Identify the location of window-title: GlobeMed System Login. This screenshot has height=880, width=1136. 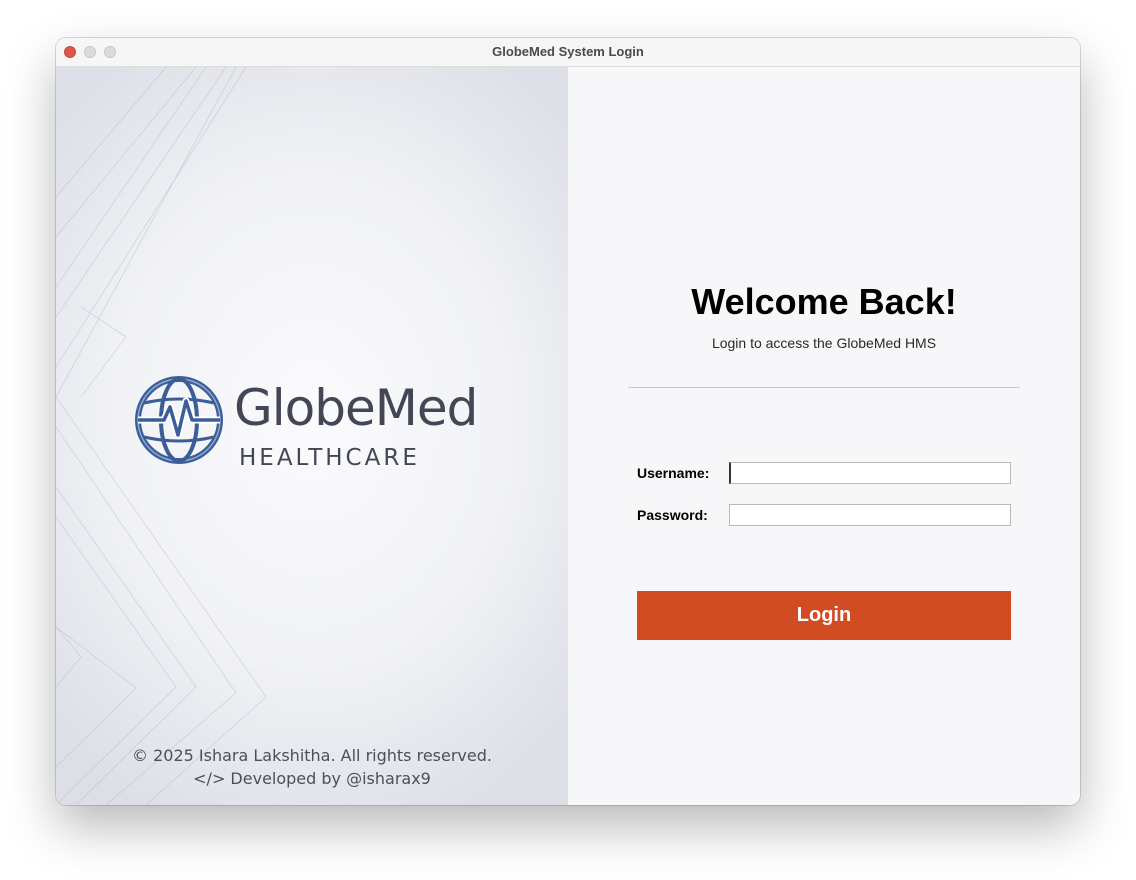
(568, 51).